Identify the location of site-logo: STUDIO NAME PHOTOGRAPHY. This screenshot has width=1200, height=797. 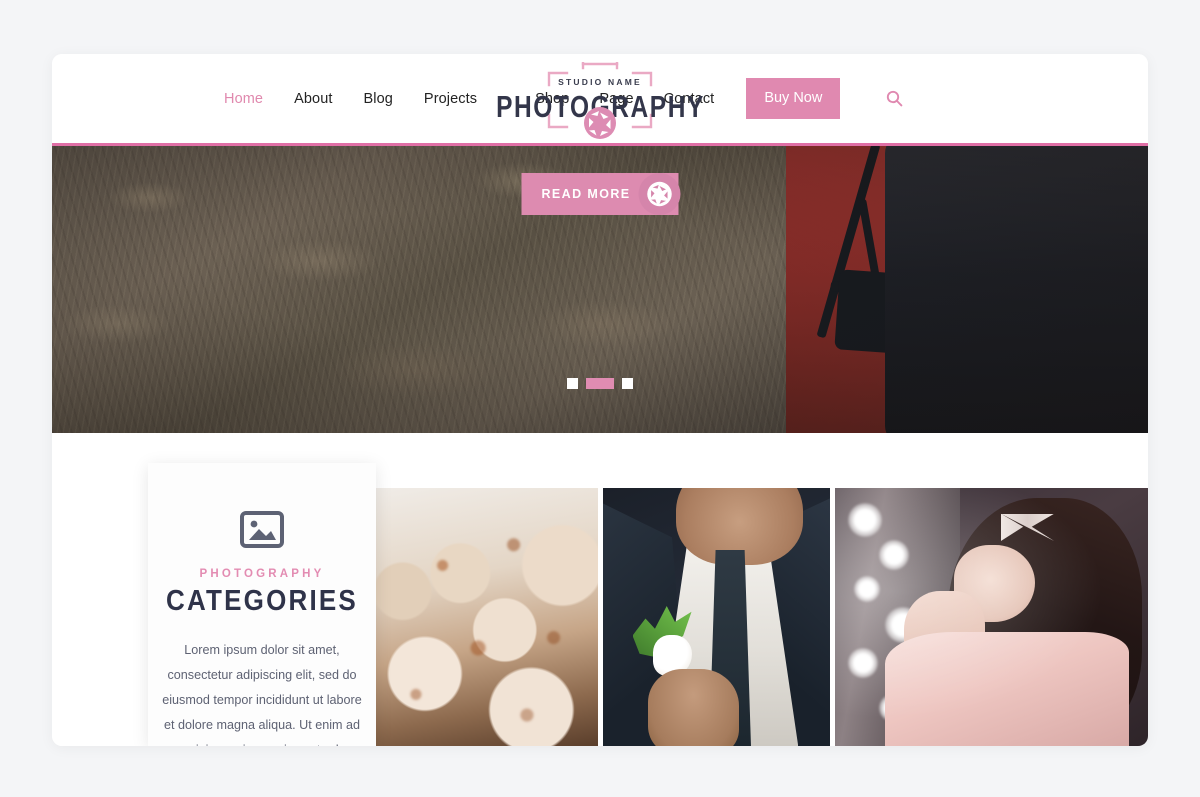
(599, 101).